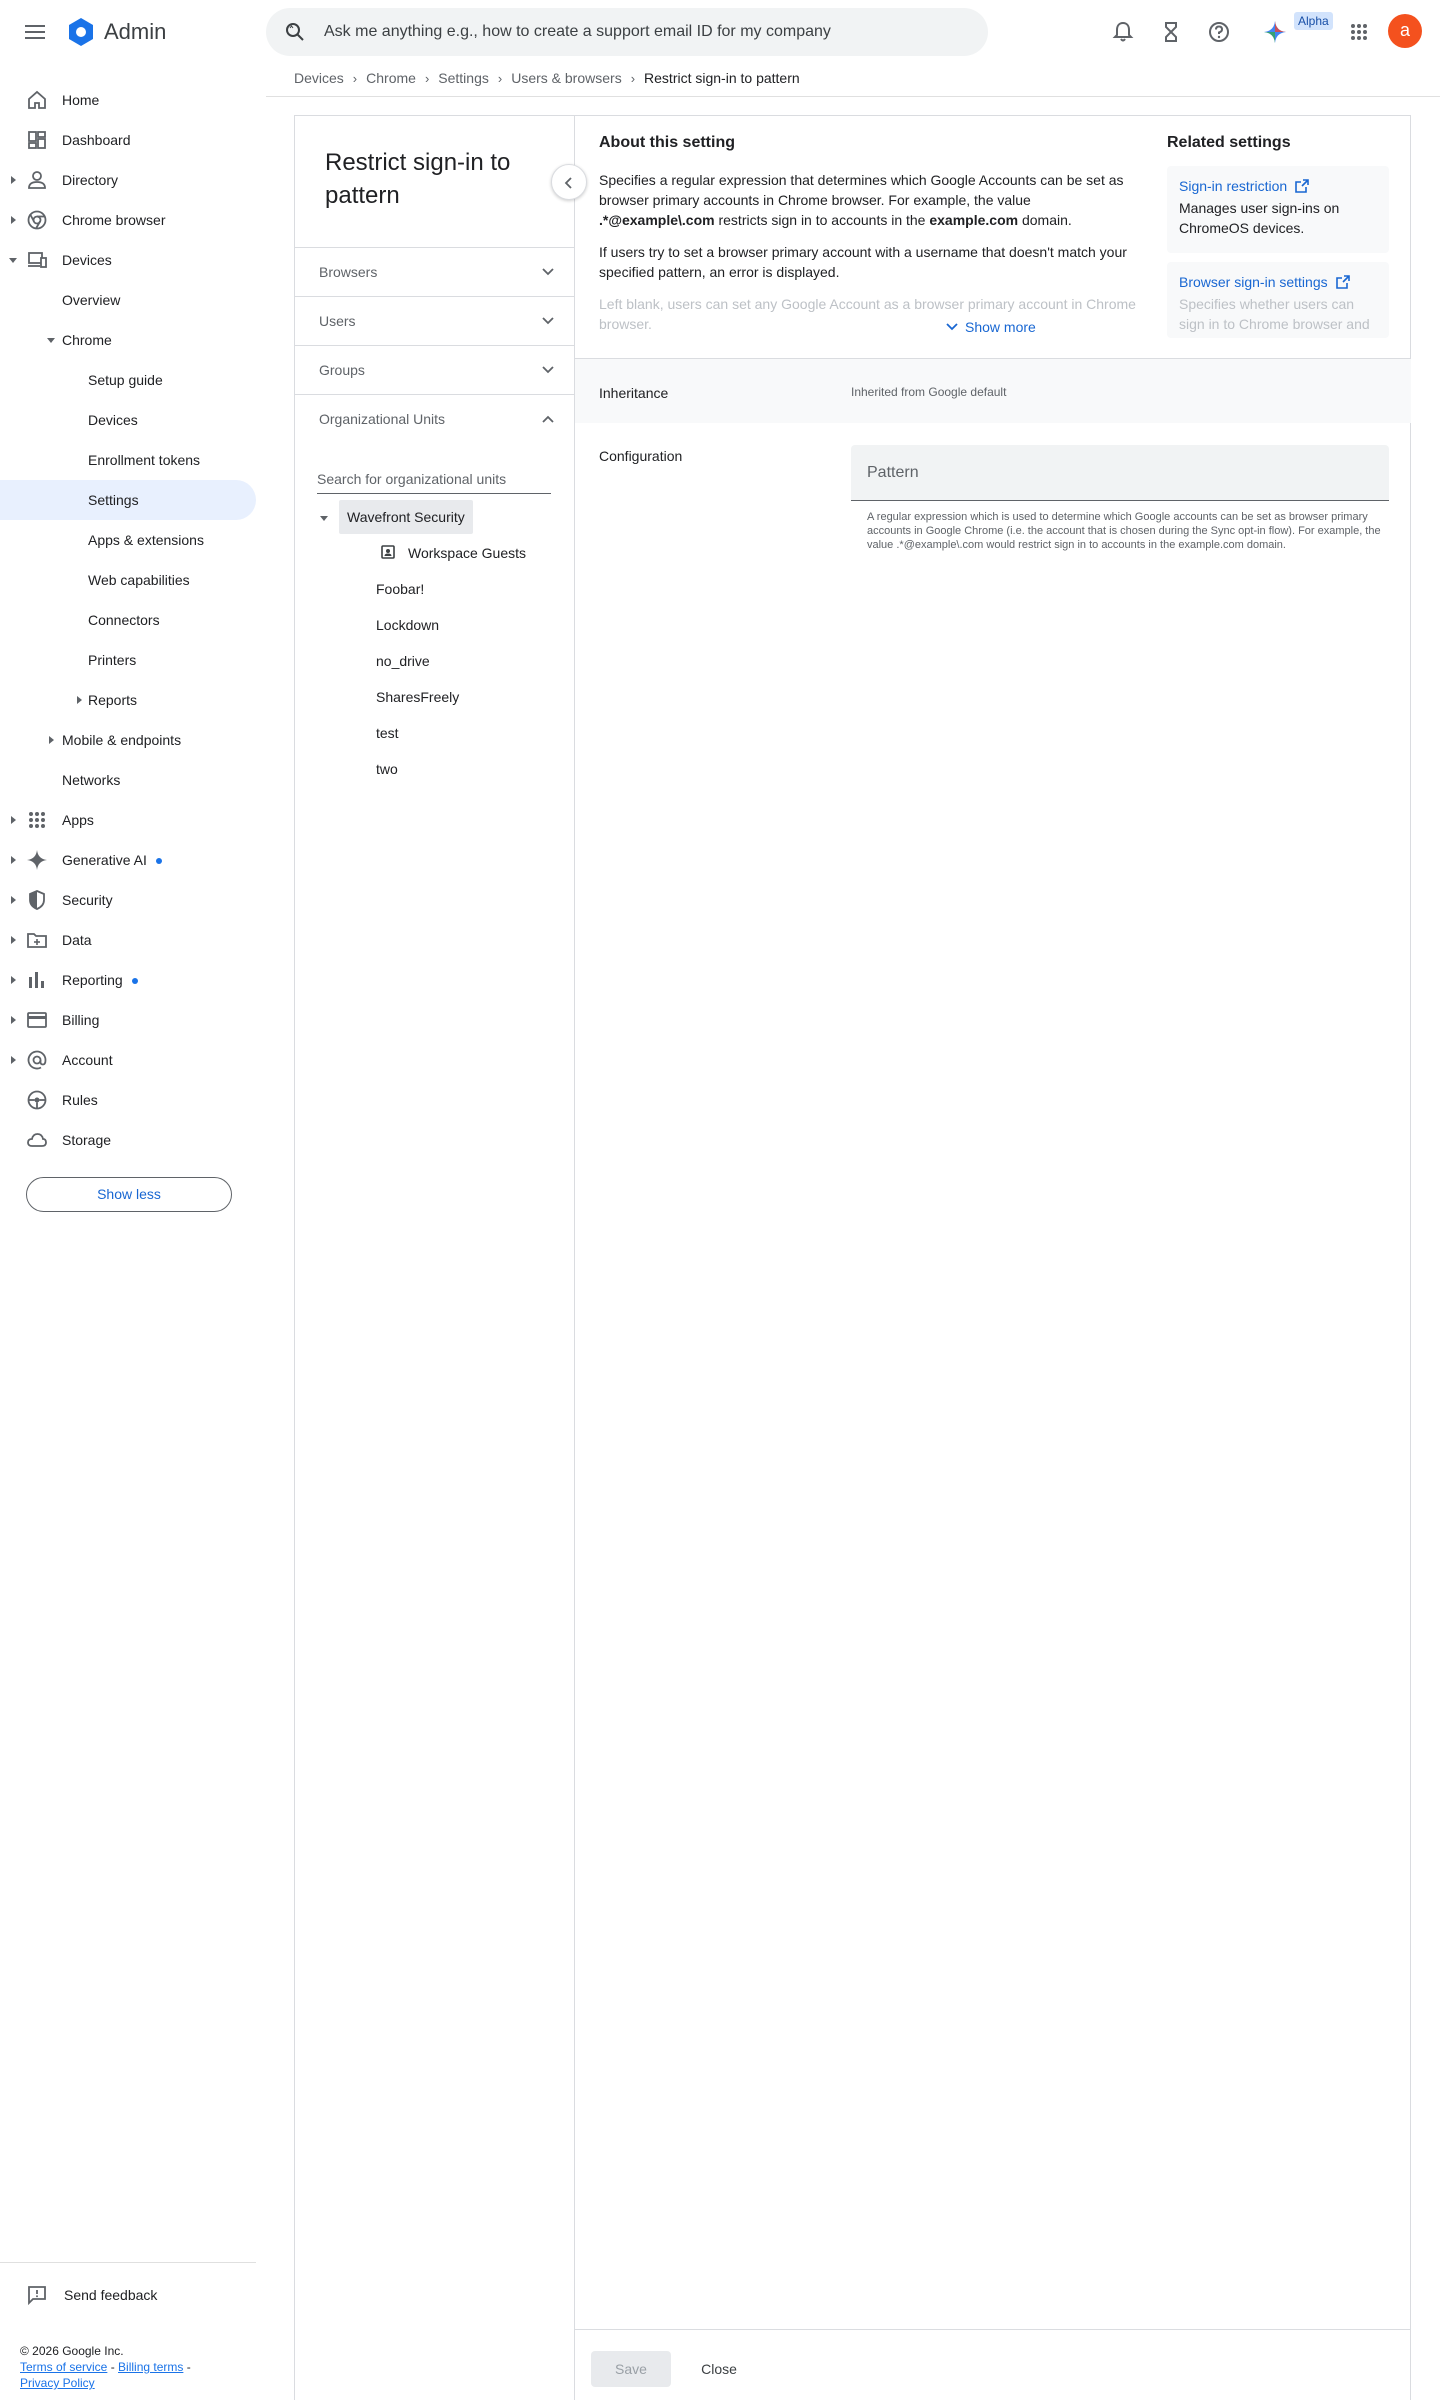 This screenshot has height=2400, width=1440. I want to click on filter-browsers: Browsers, so click(434, 271).